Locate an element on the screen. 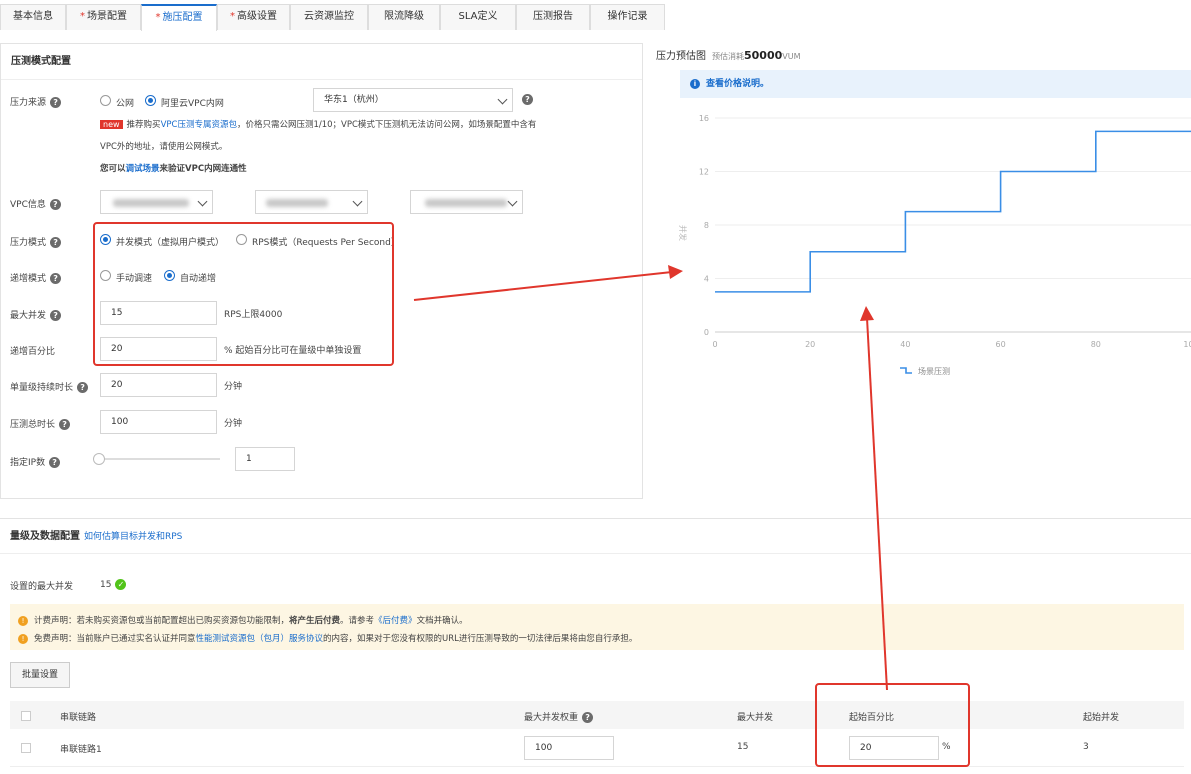 The image size is (1191, 774). postpaid-doc-link: 《后付费》 is located at coordinates (395, 621).